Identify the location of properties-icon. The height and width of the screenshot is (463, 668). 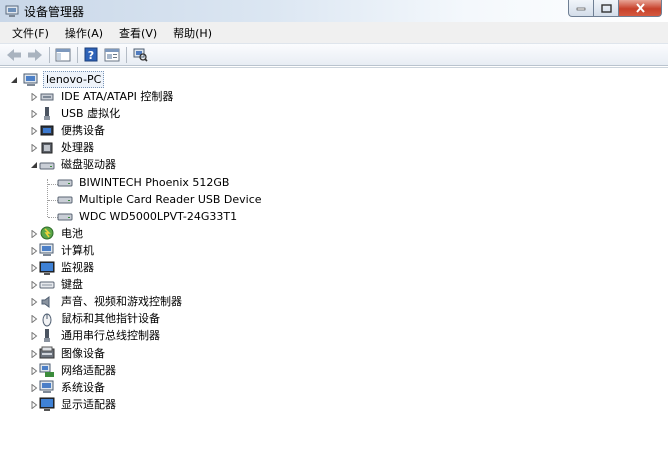
(112, 54).